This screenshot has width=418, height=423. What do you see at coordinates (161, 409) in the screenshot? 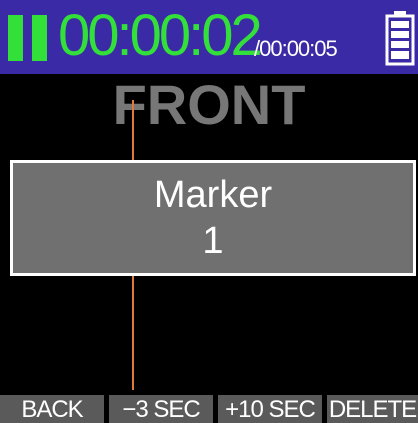
I see `rewind-3-sec-button: −3 SEC` at bounding box center [161, 409].